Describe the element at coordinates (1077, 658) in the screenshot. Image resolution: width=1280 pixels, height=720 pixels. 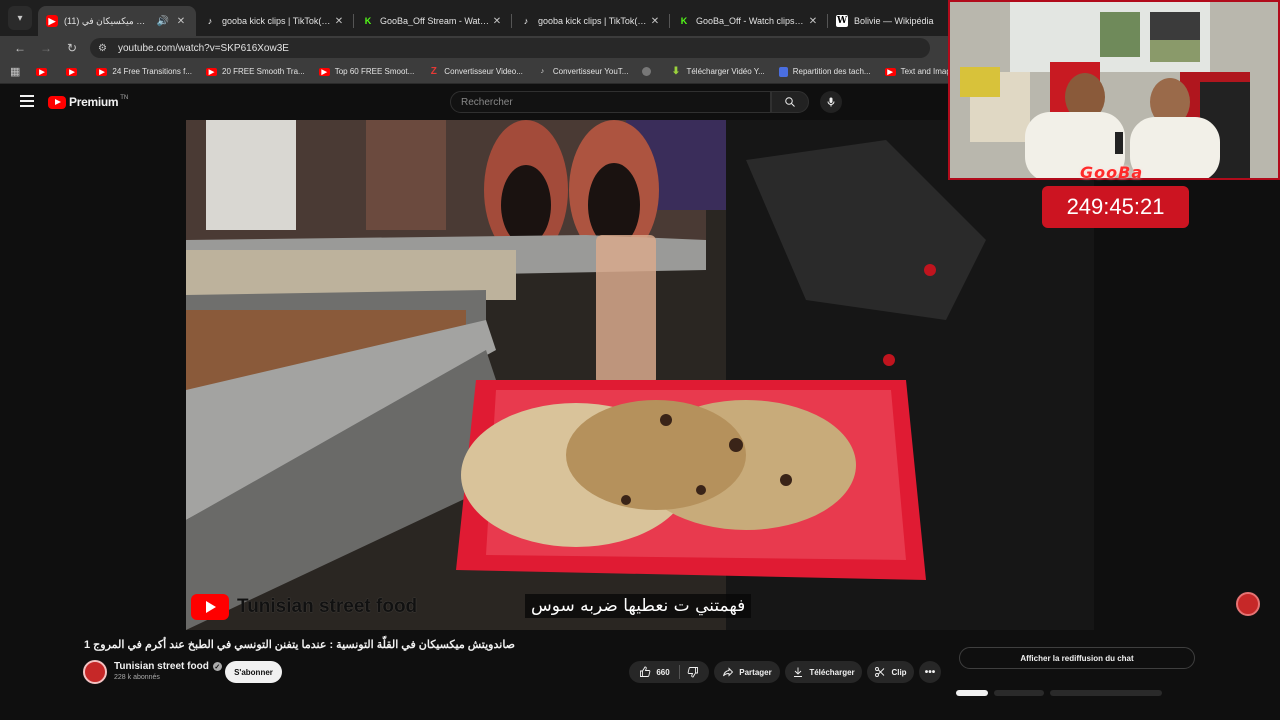
I see `show-chat-replay-button: Afficher la rediffusion du chat` at that location.